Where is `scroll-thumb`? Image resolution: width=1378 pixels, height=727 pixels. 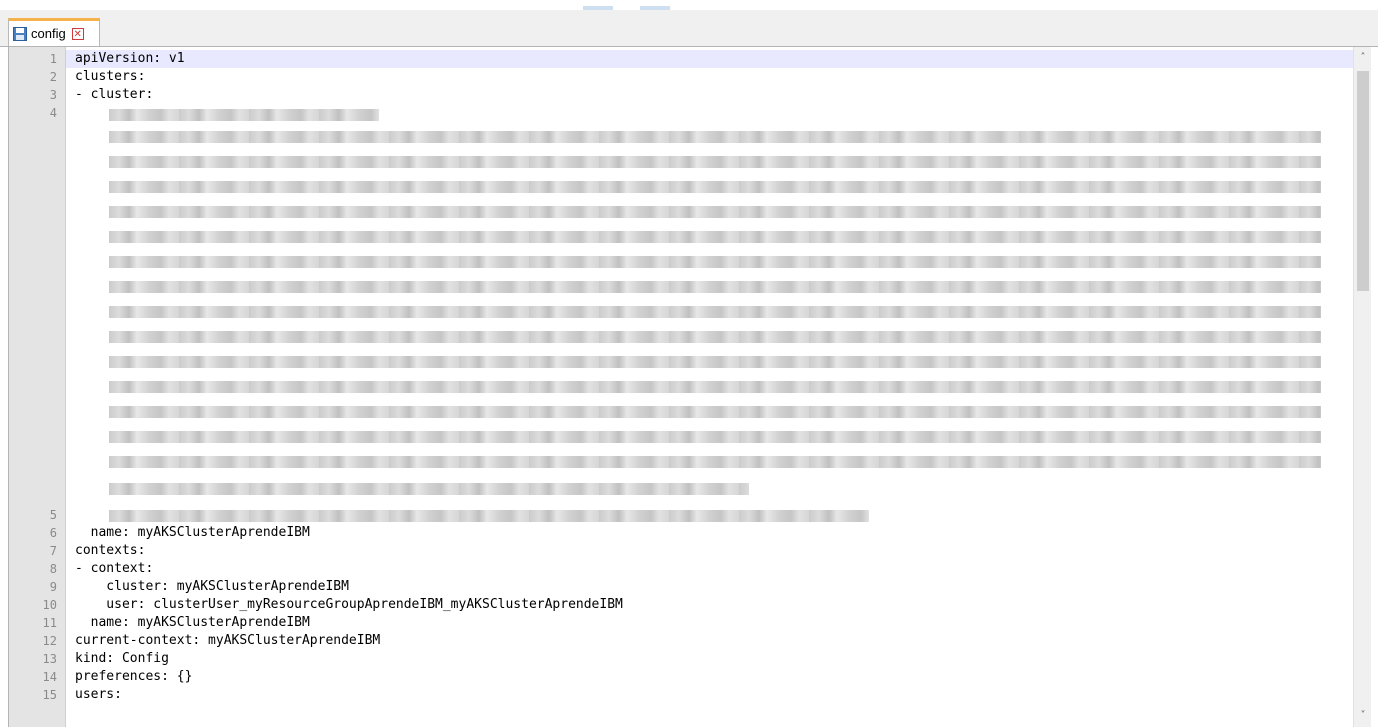
scroll-thumb is located at coordinates (1363, 181).